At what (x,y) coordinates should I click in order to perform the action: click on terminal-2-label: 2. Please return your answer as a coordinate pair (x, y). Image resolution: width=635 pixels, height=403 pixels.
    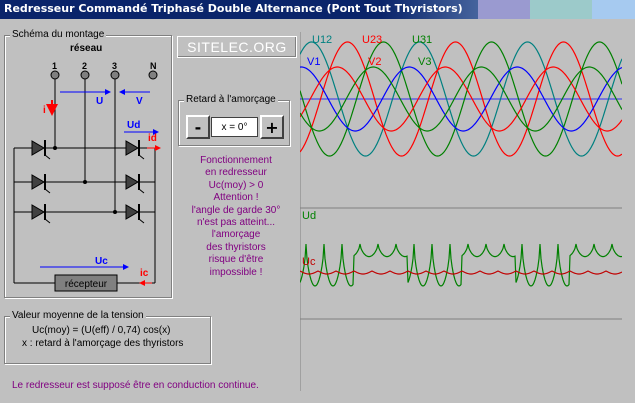
    Looking at the image, I should click on (84, 66).